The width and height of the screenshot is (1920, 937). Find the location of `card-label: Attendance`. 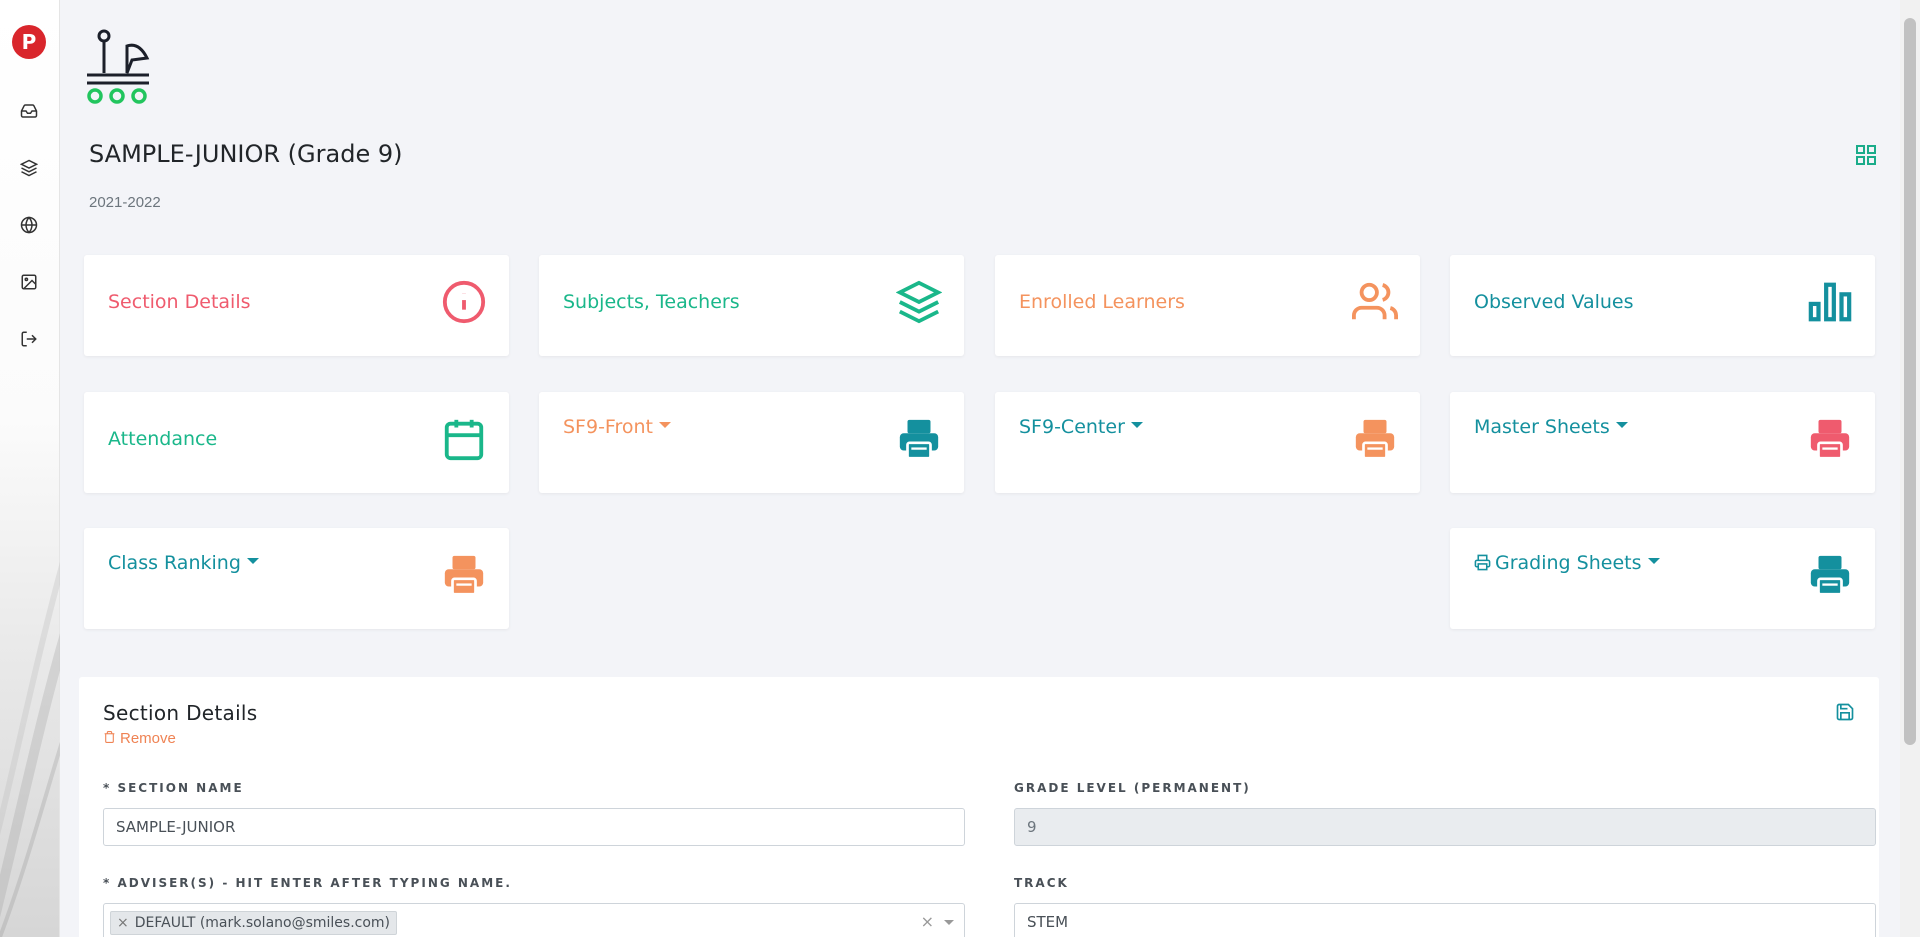

card-label: Attendance is located at coordinates (163, 439).